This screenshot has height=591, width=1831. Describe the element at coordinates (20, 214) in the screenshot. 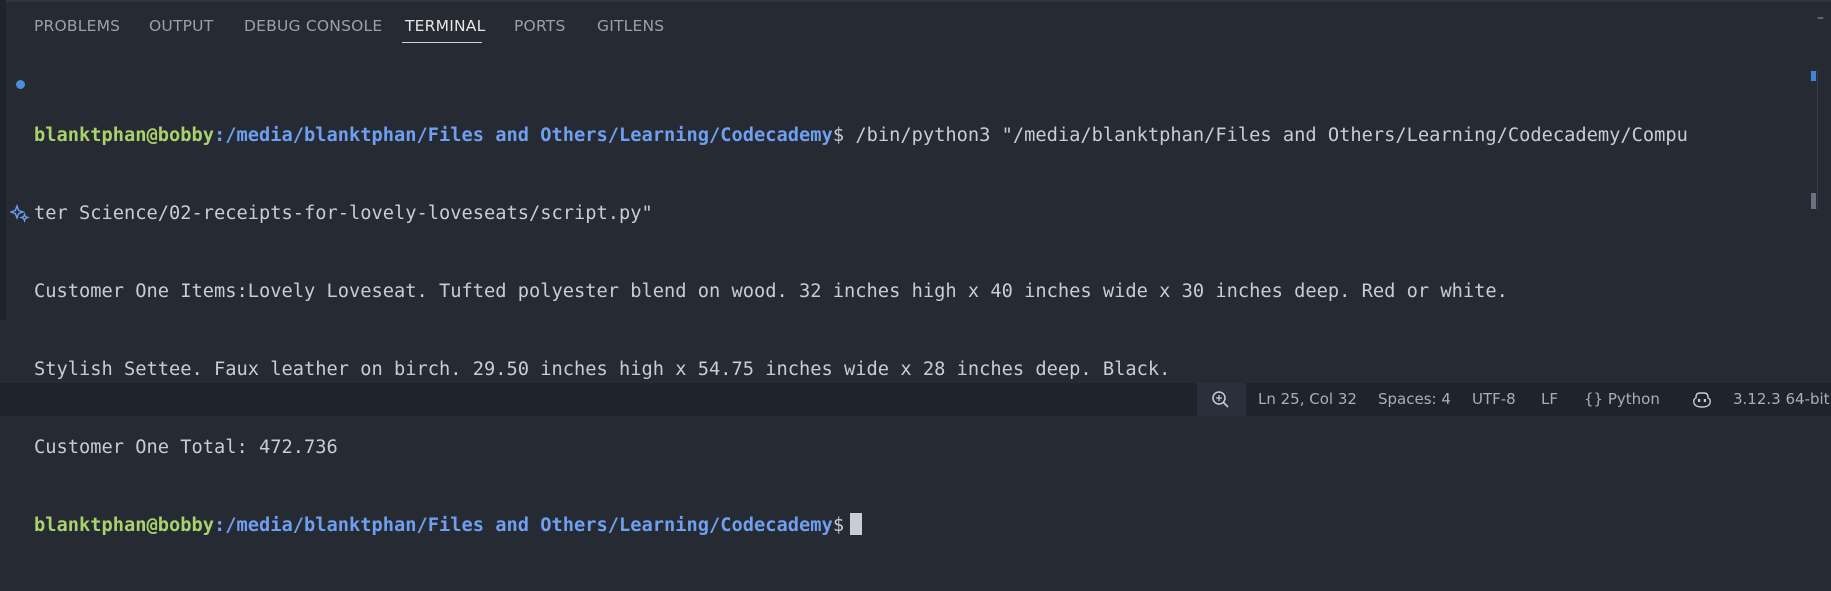

I see `sparkle-icon` at that location.